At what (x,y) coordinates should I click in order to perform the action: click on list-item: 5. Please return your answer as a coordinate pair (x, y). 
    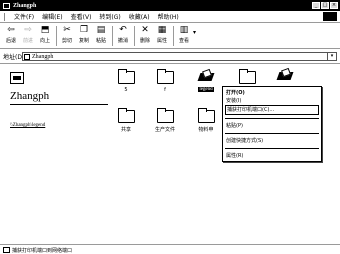
    Looking at the image, I should click on (126, 81).